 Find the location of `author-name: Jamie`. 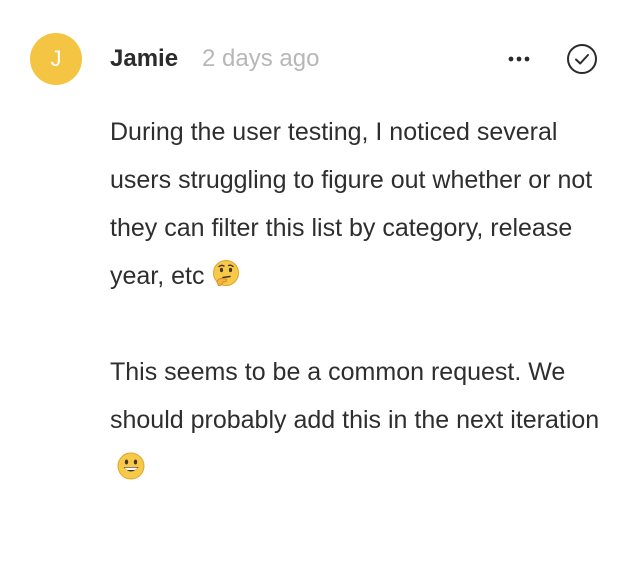

author-name: Jamie is located at coordinates (144, 59).